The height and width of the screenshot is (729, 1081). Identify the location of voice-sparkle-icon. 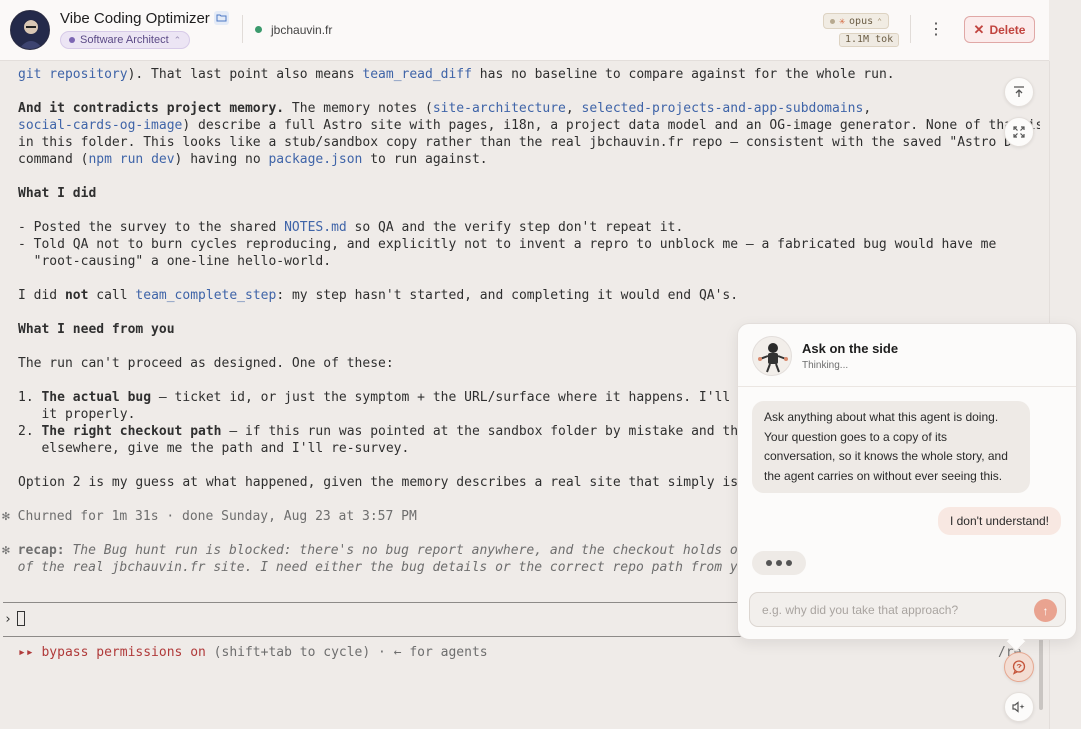
(1018, 707).